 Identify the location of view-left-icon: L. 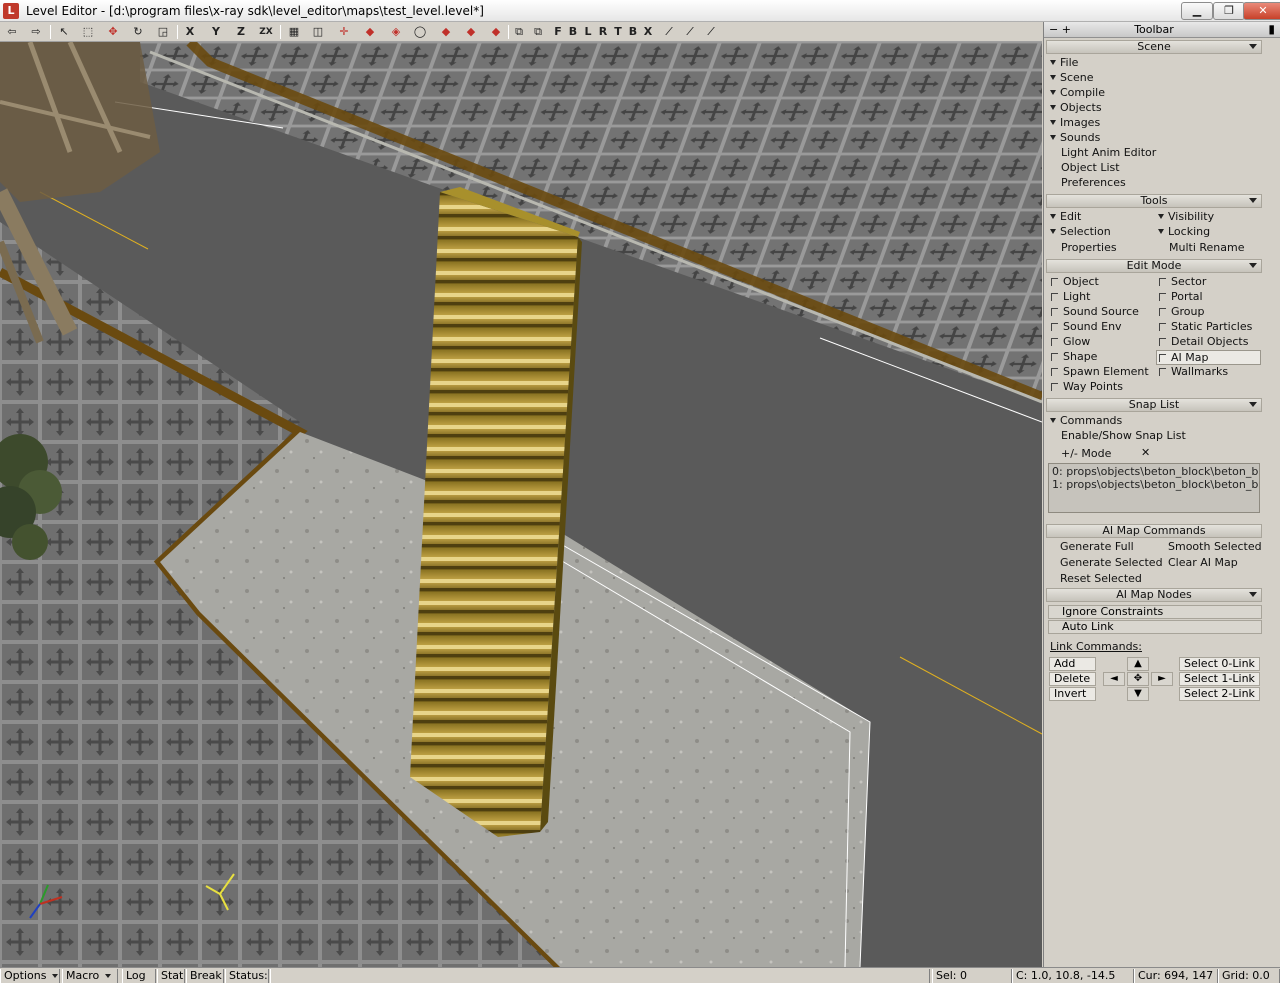
(588, 32).